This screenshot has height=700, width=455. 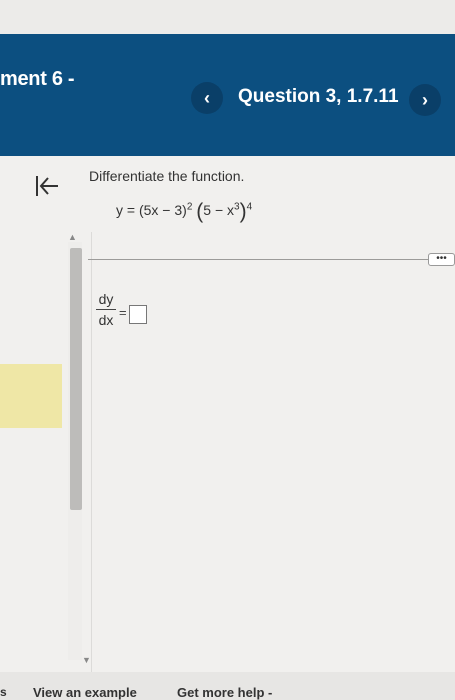 I want to click on equation-exponent-2: 4, so click(x=249, y=207).